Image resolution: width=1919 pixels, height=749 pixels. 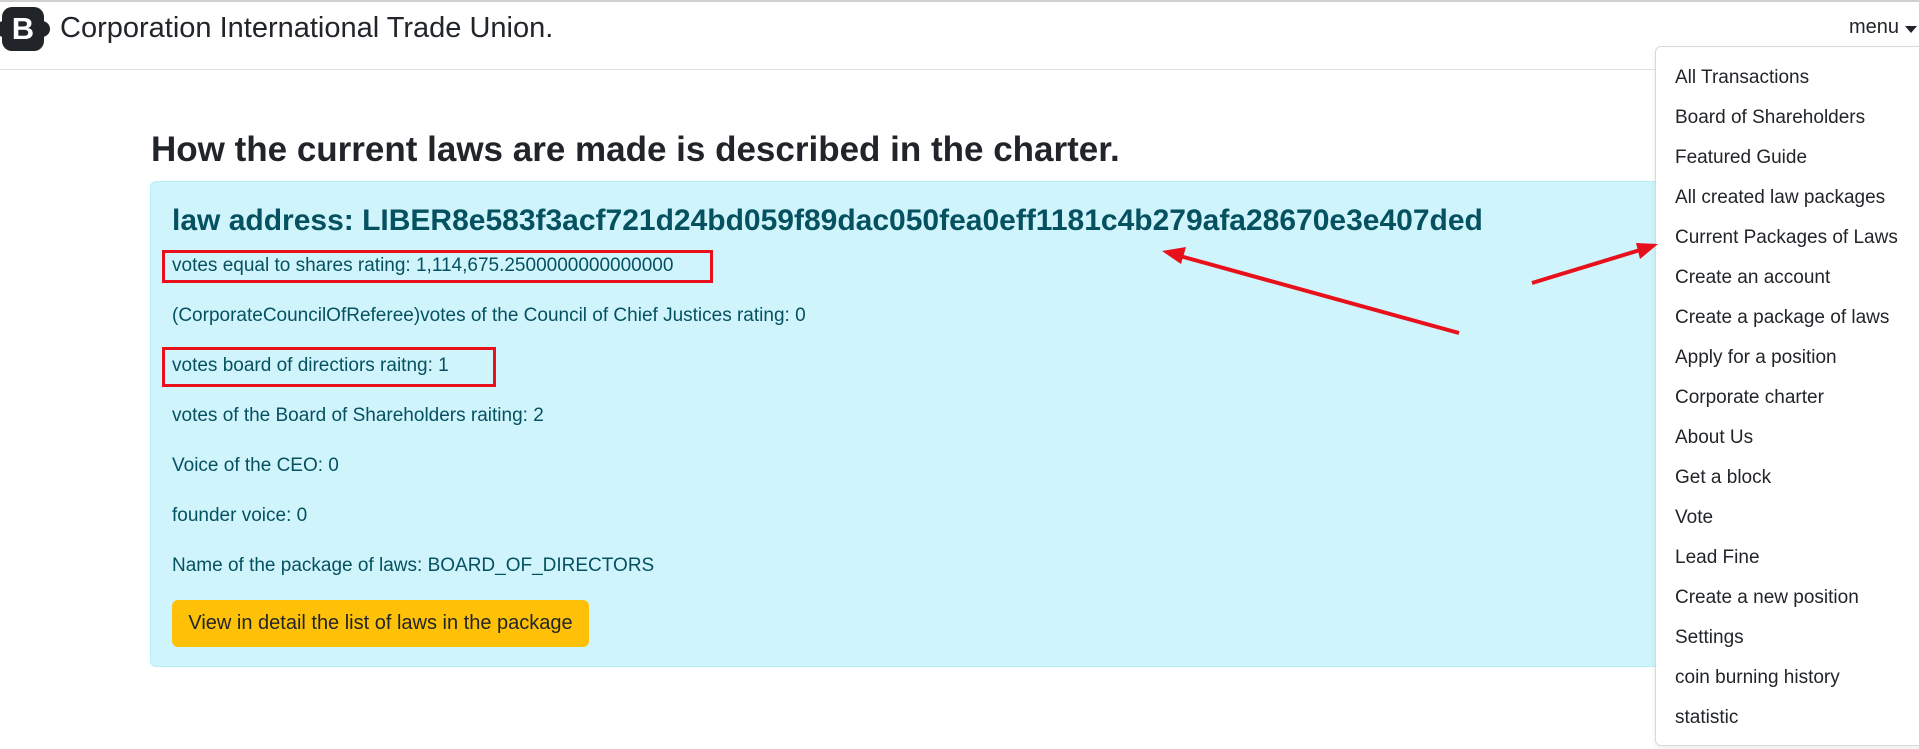 What do you see at coordinates (310, 365) in the screenshot?
I see `board-of-directors-rating: votes board of directiors raitng: 1` at bounding box center [310, 365].